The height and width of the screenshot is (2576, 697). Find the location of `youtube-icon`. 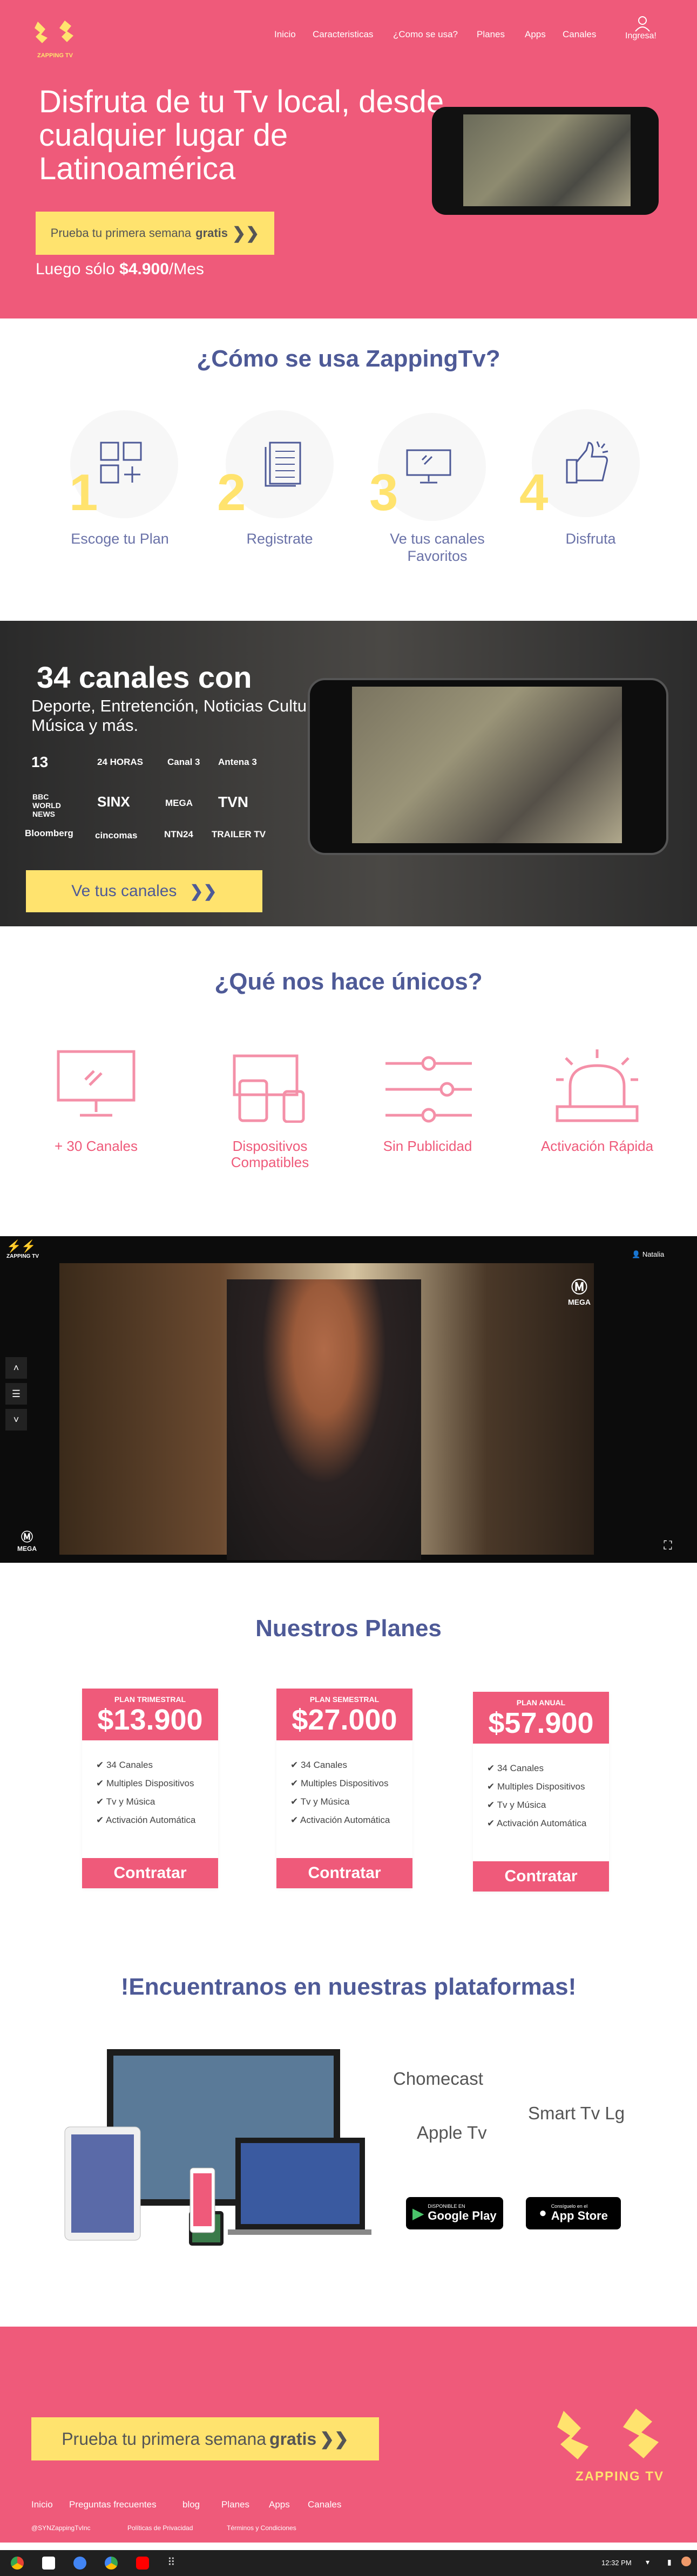

youtube-icon is located at coordinates (142, 2563).